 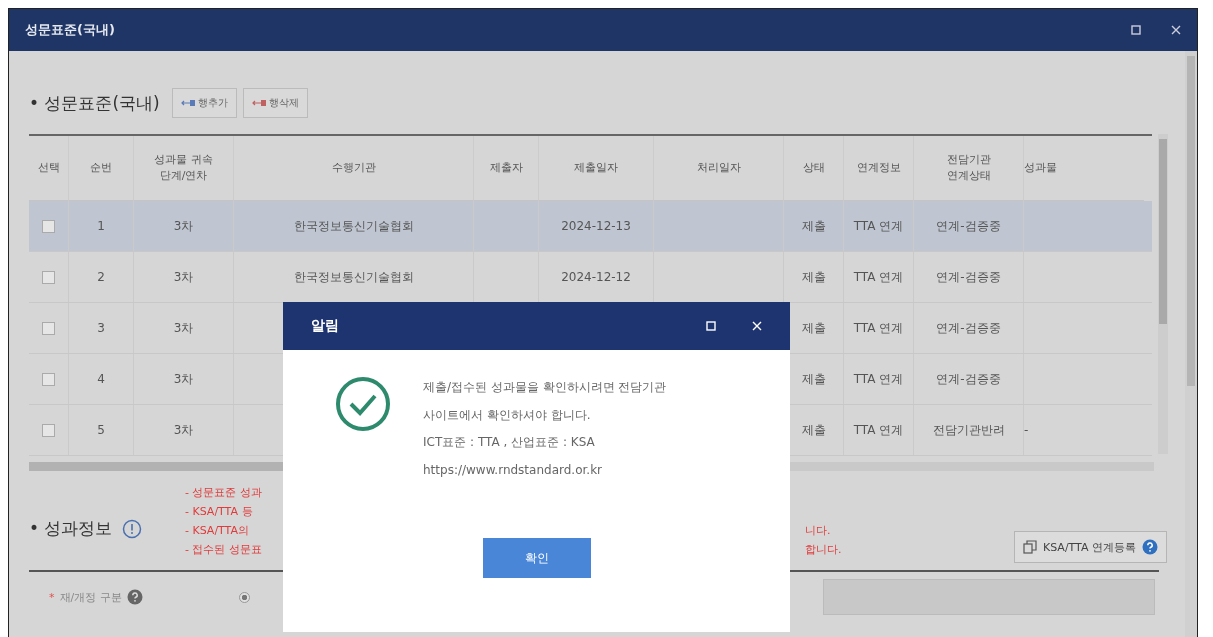 What do you see at coordinates (818, 530) in the screenshot?
I see `note-text: 니다.` at bounding box center [818, 530].